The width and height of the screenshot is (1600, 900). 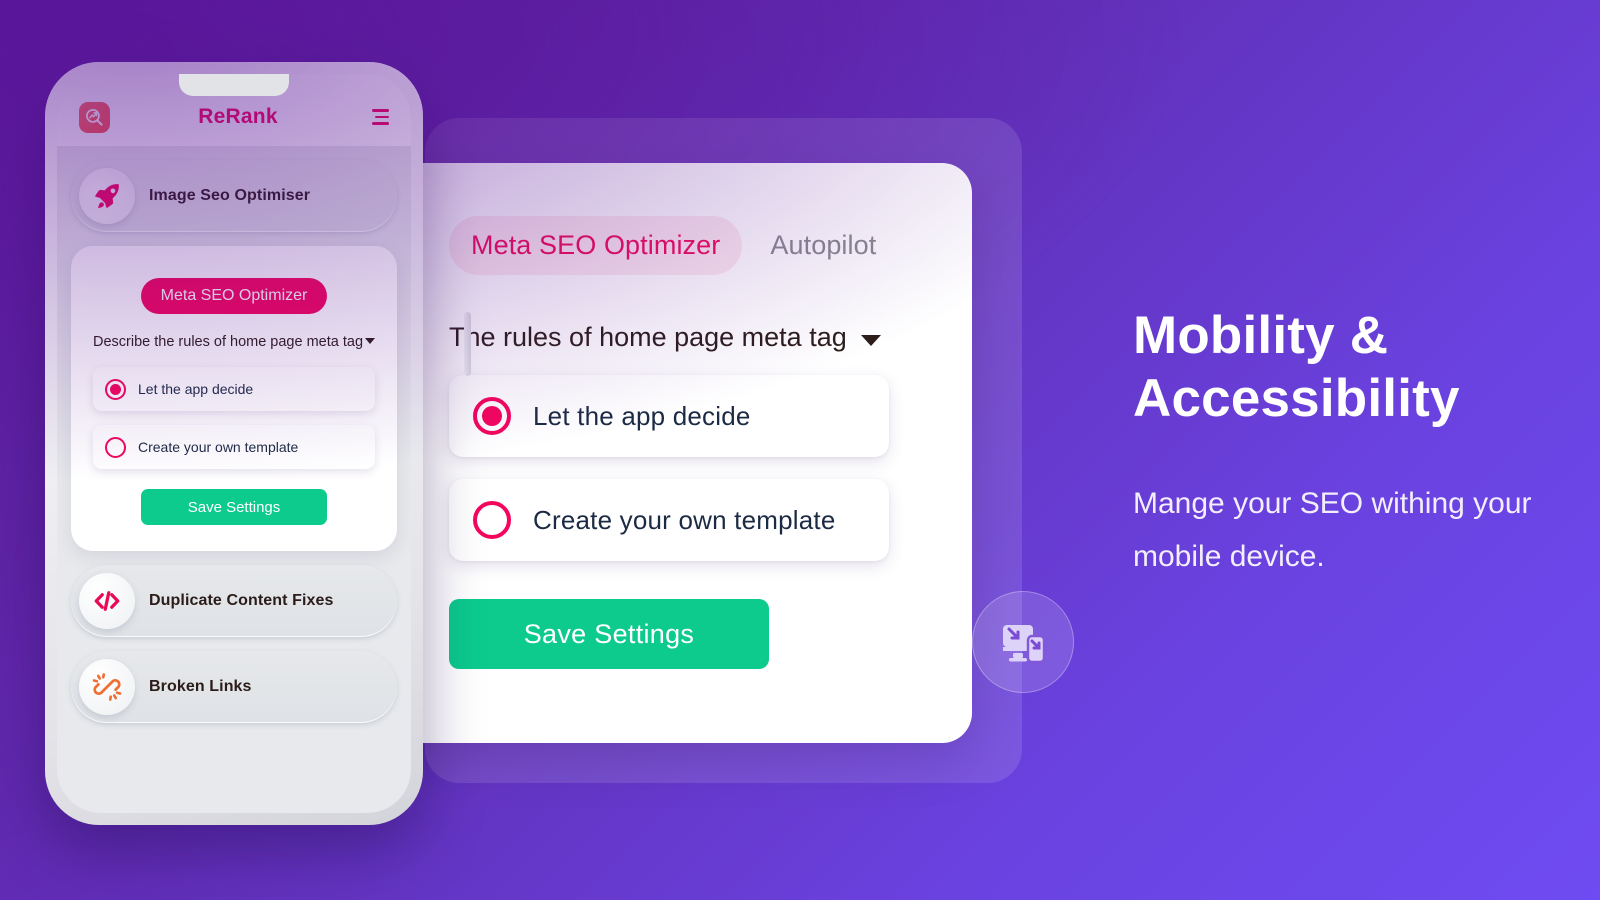 What do you see at coordinates (1296, 398) in the screenshot?
I see `heading-line-2: Accessibility` at bounding box center [1296, 398].